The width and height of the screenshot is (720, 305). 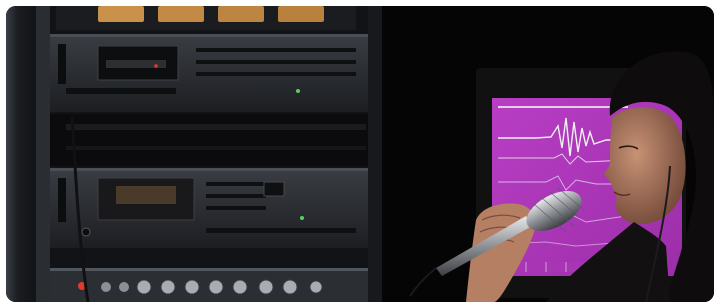 I want to click on vu-meter-row, so click(x=206, y=18).